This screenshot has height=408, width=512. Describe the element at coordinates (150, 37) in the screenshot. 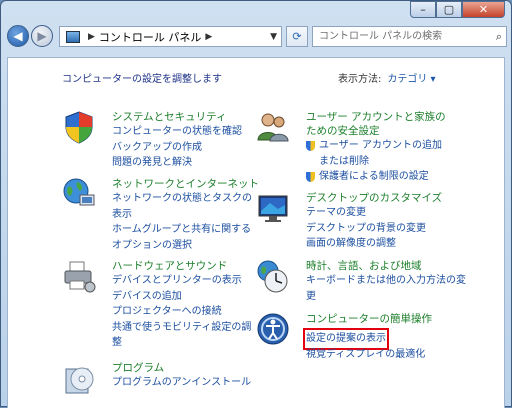

I see `breadcrumb-control-panel: コントロール パネル` at that location.